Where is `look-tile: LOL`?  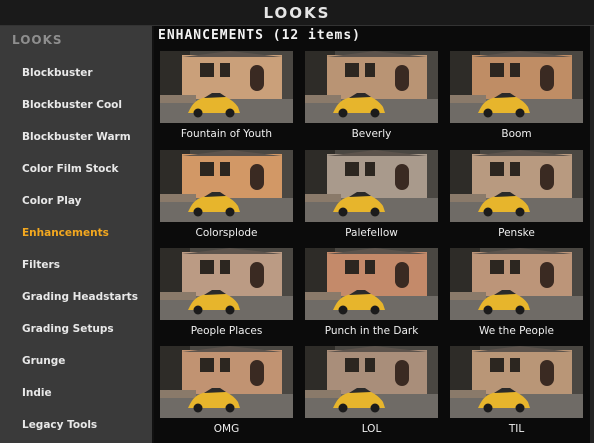 look-tile: LOL is located at coordinates (371, 393).